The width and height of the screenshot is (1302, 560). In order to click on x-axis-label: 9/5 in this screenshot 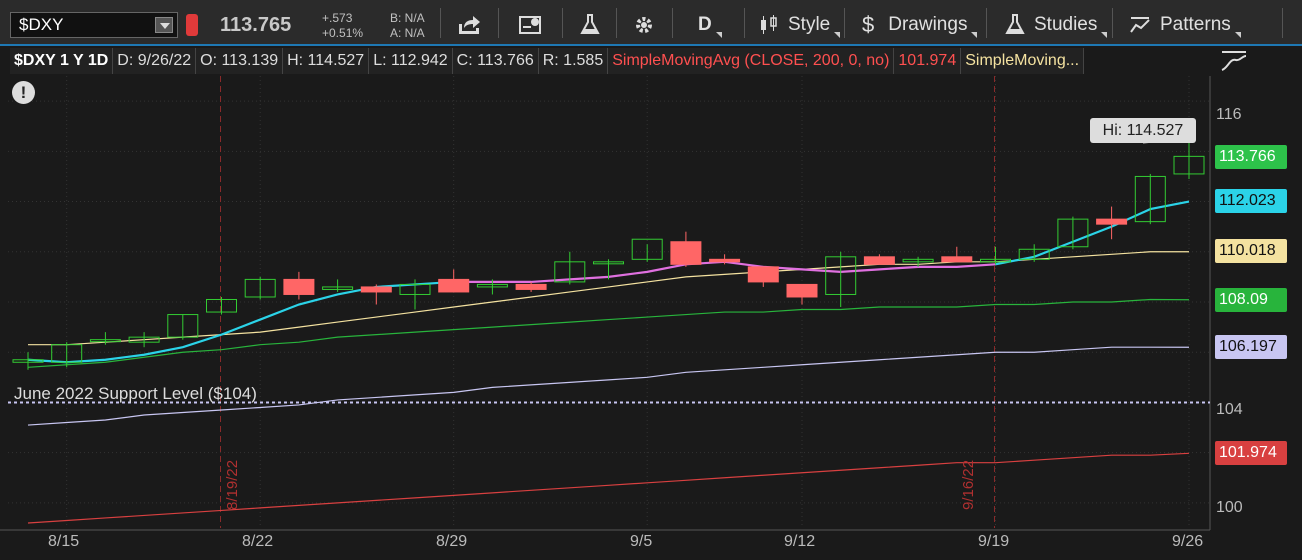, I will do `click(641, 541)`.